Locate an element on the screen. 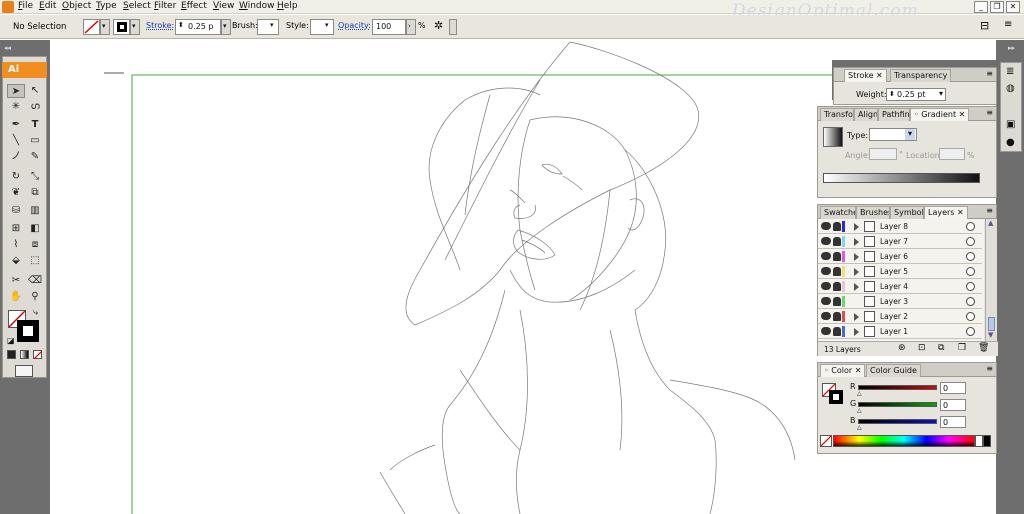 The image size is (1024, 514). mesh-icon: ⊞ is located at coordinates (16, 229).